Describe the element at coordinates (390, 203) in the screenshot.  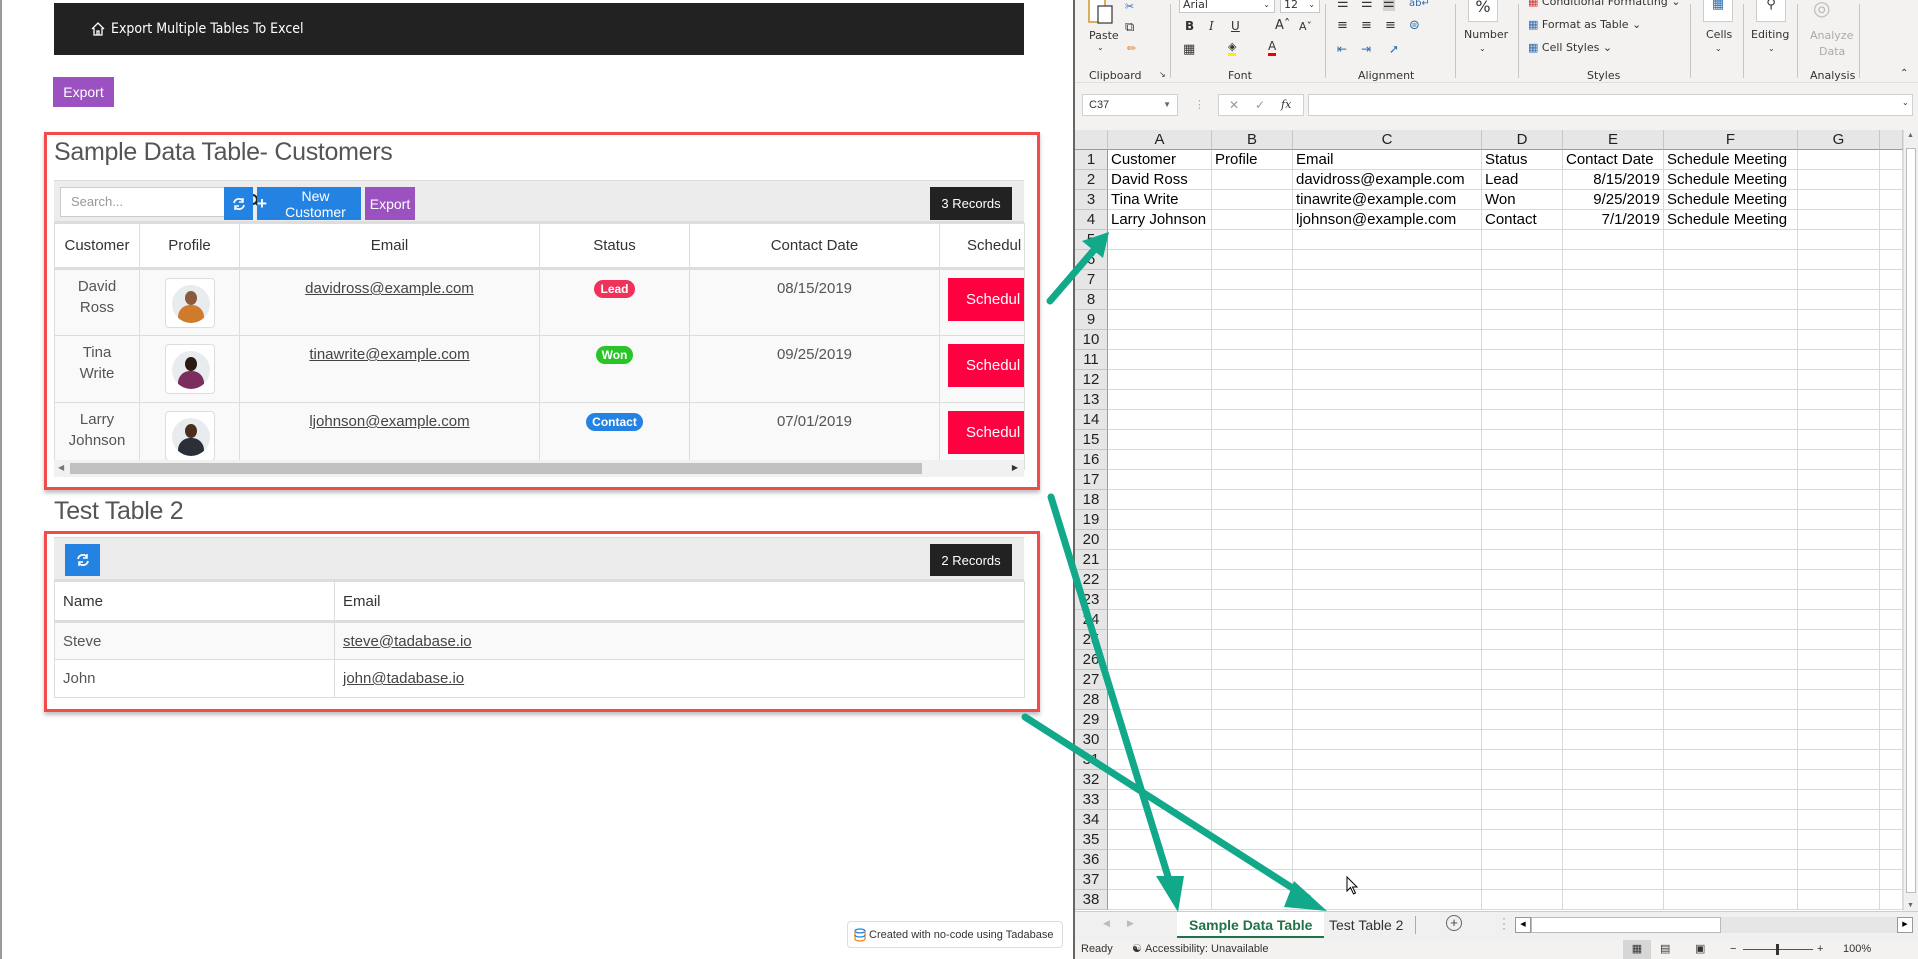
I see `table1-export-button: Export` at that location.